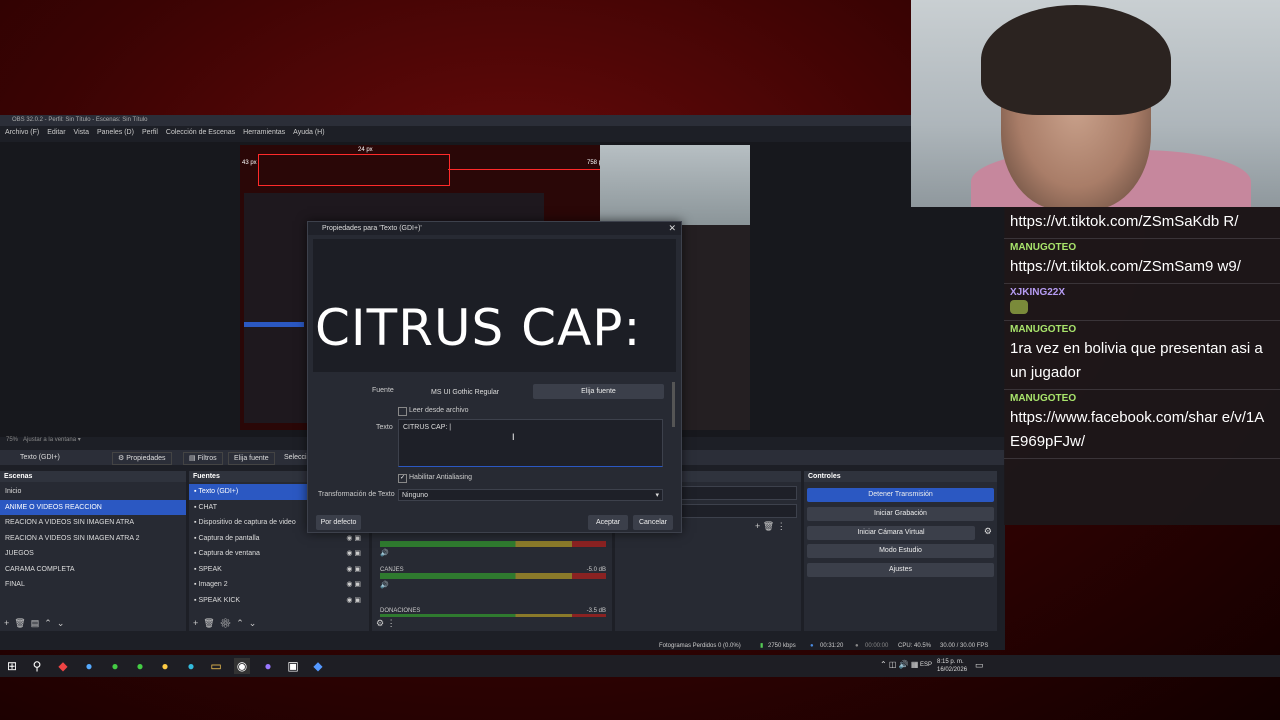 The height and width of the screenshot is (720, 1280). What do you see at coordinates (891, 533) in the screenshot?
I see `start-virtual-camera-button: Iniciar Cámara Virtual` at bounding box center [891, 533].